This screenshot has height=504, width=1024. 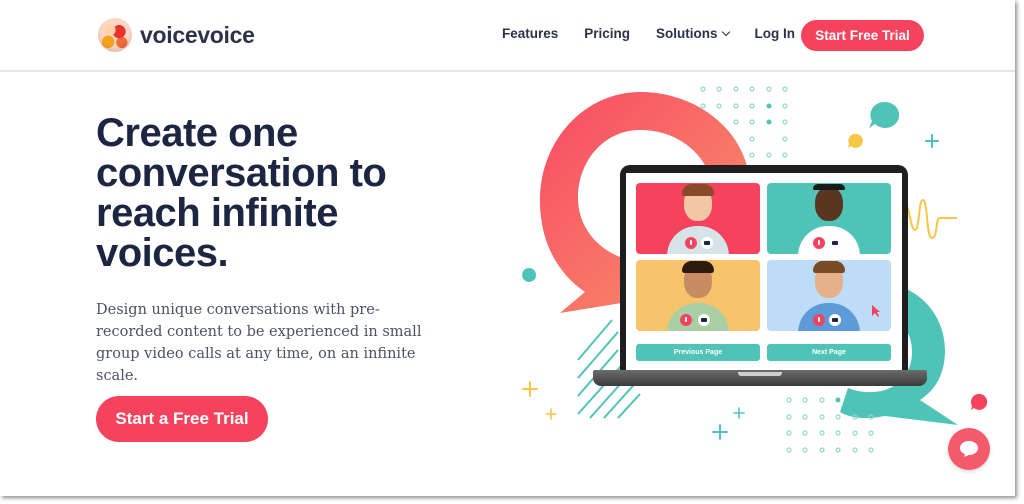 I want to click on teal-speech-dot, so click(x=529, y=277).